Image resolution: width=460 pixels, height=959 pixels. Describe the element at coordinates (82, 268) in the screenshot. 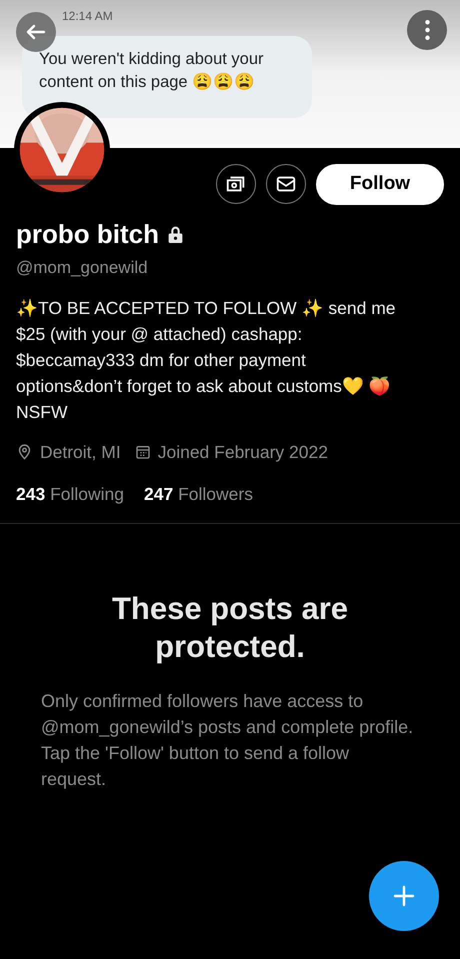

I see `profile-handle: @mom_gonewild` at that location.